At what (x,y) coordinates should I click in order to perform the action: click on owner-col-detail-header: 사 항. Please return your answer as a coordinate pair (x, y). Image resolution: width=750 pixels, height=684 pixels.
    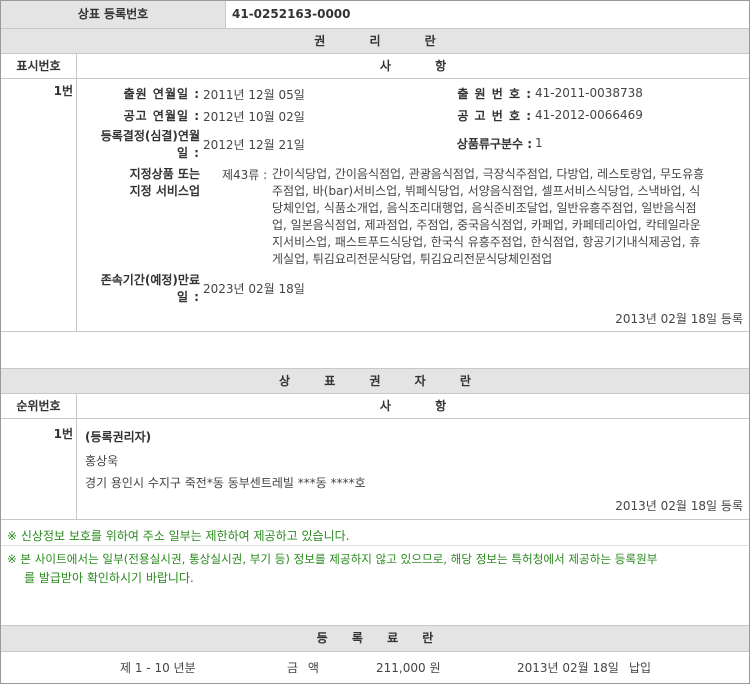
    Looking at the image, I should click on (413, 406).